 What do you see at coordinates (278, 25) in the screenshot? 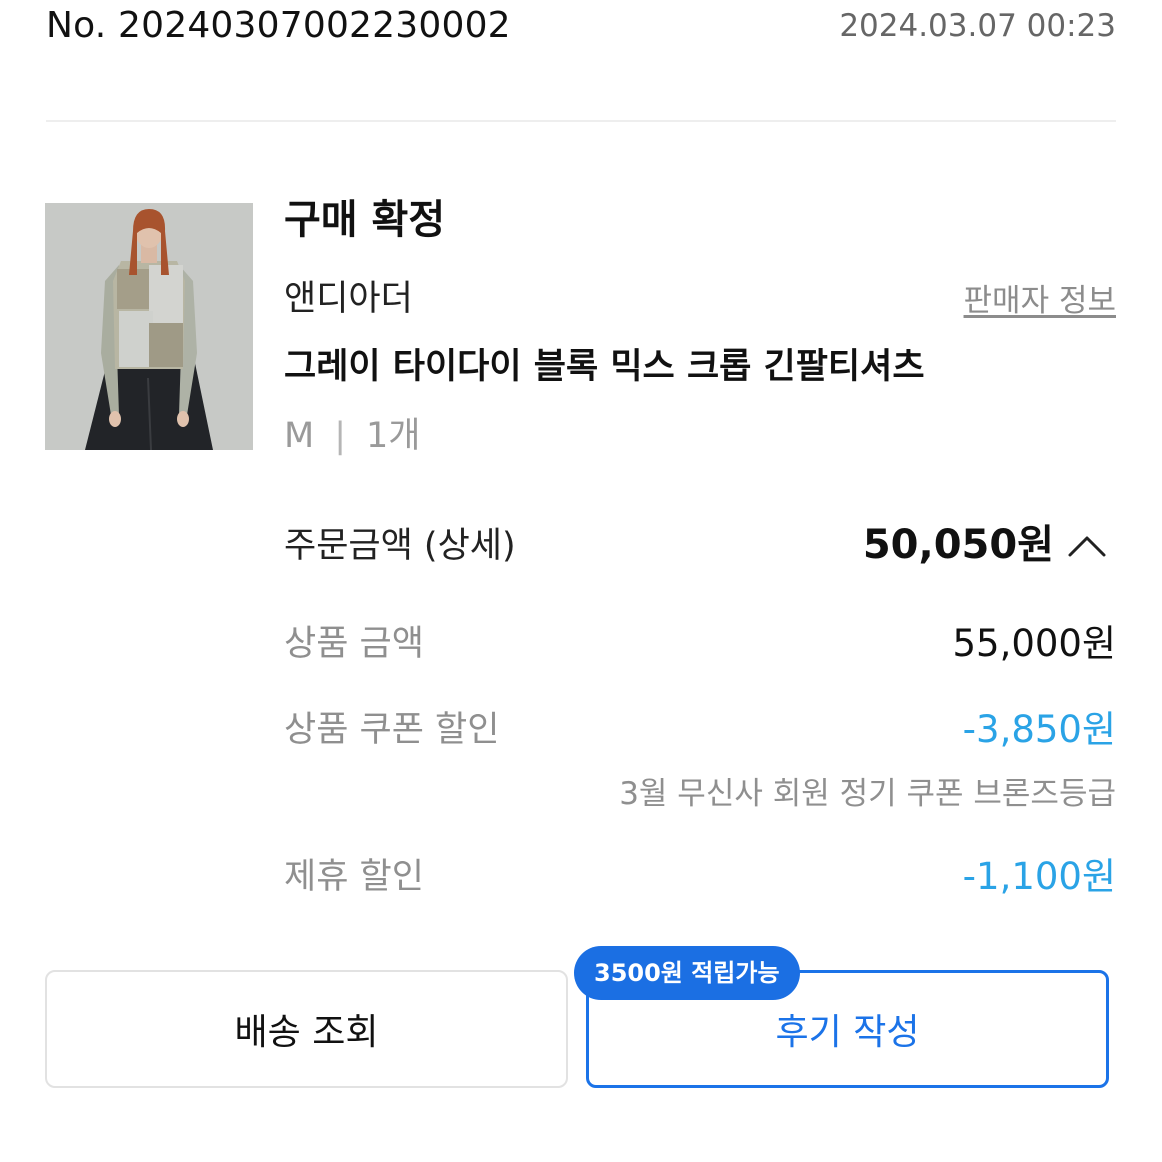
I see `order-number: No. 20240307002230002` at bounding box center [278, 25].